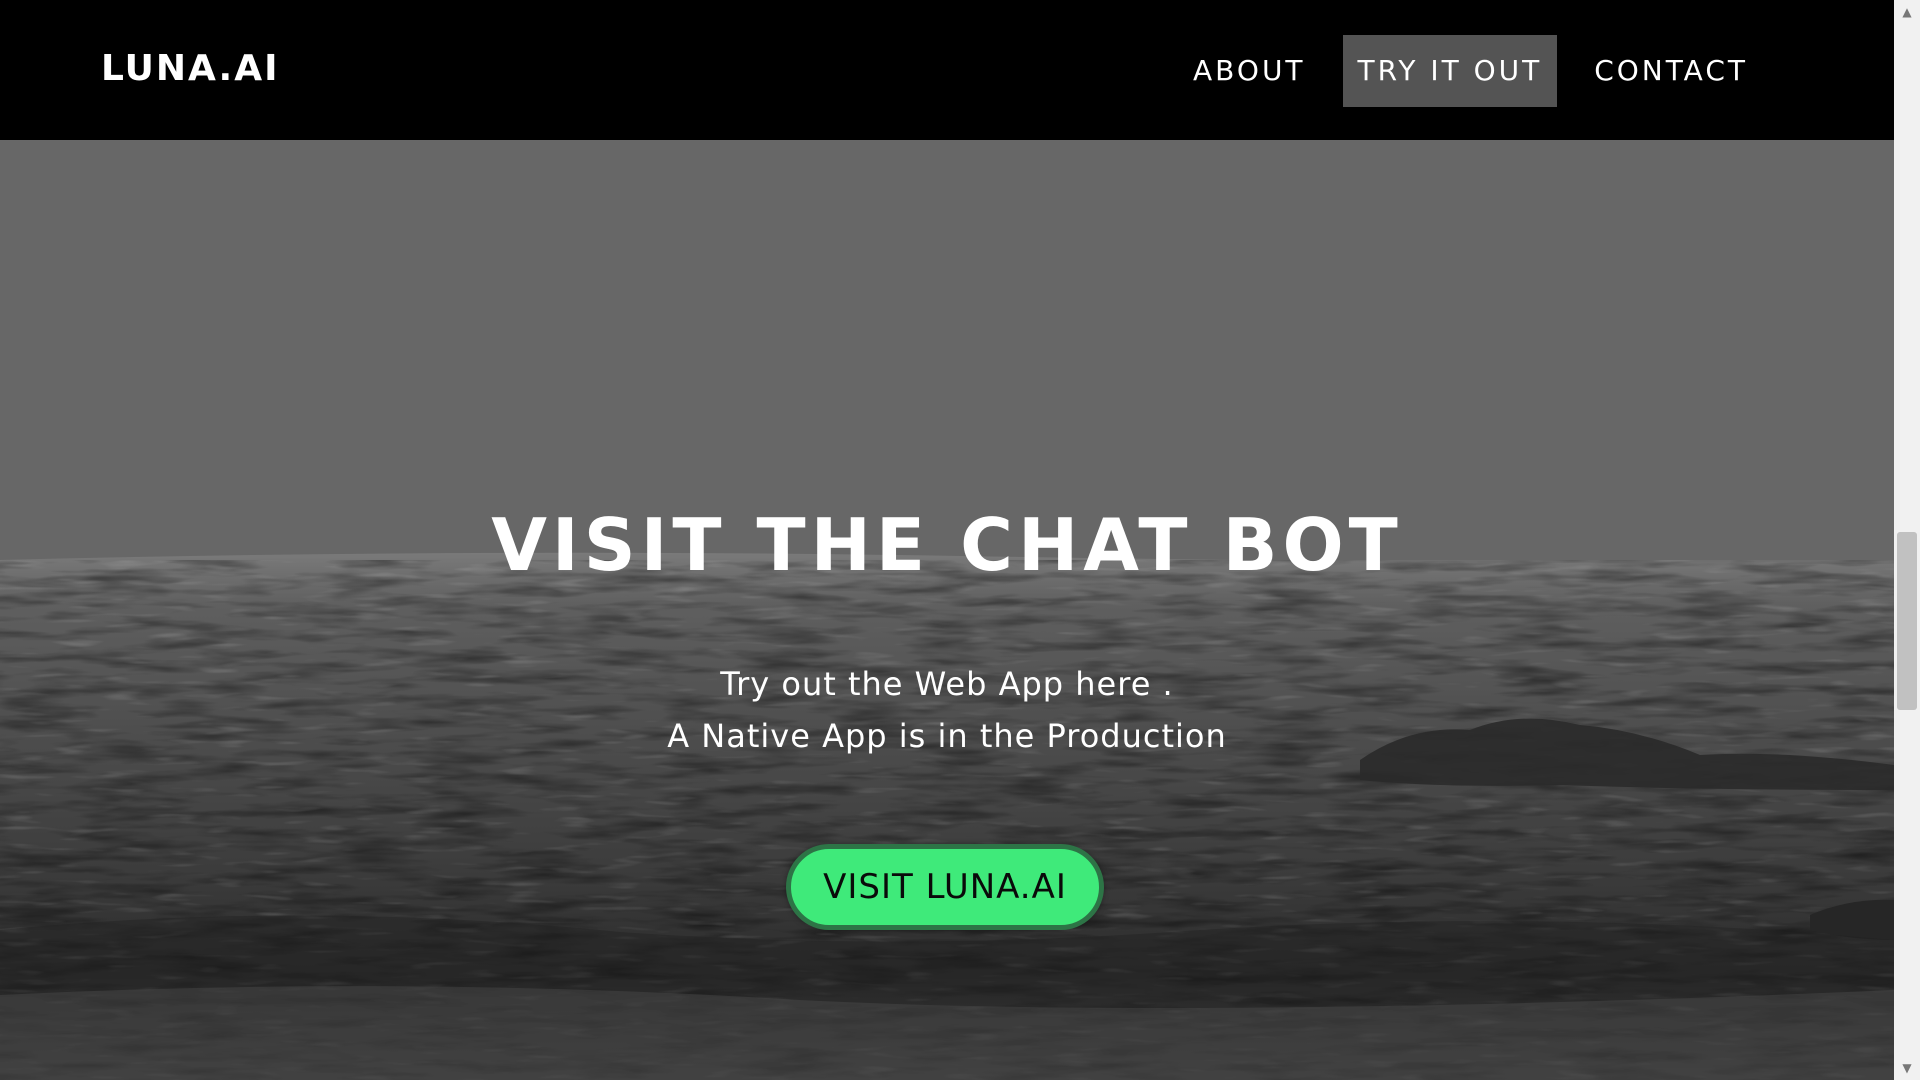  What do you see at coordinates (1907, 12) in the screenshot?
I see `chevron-up-icon: ▲` at bounding box center [1907, 12].